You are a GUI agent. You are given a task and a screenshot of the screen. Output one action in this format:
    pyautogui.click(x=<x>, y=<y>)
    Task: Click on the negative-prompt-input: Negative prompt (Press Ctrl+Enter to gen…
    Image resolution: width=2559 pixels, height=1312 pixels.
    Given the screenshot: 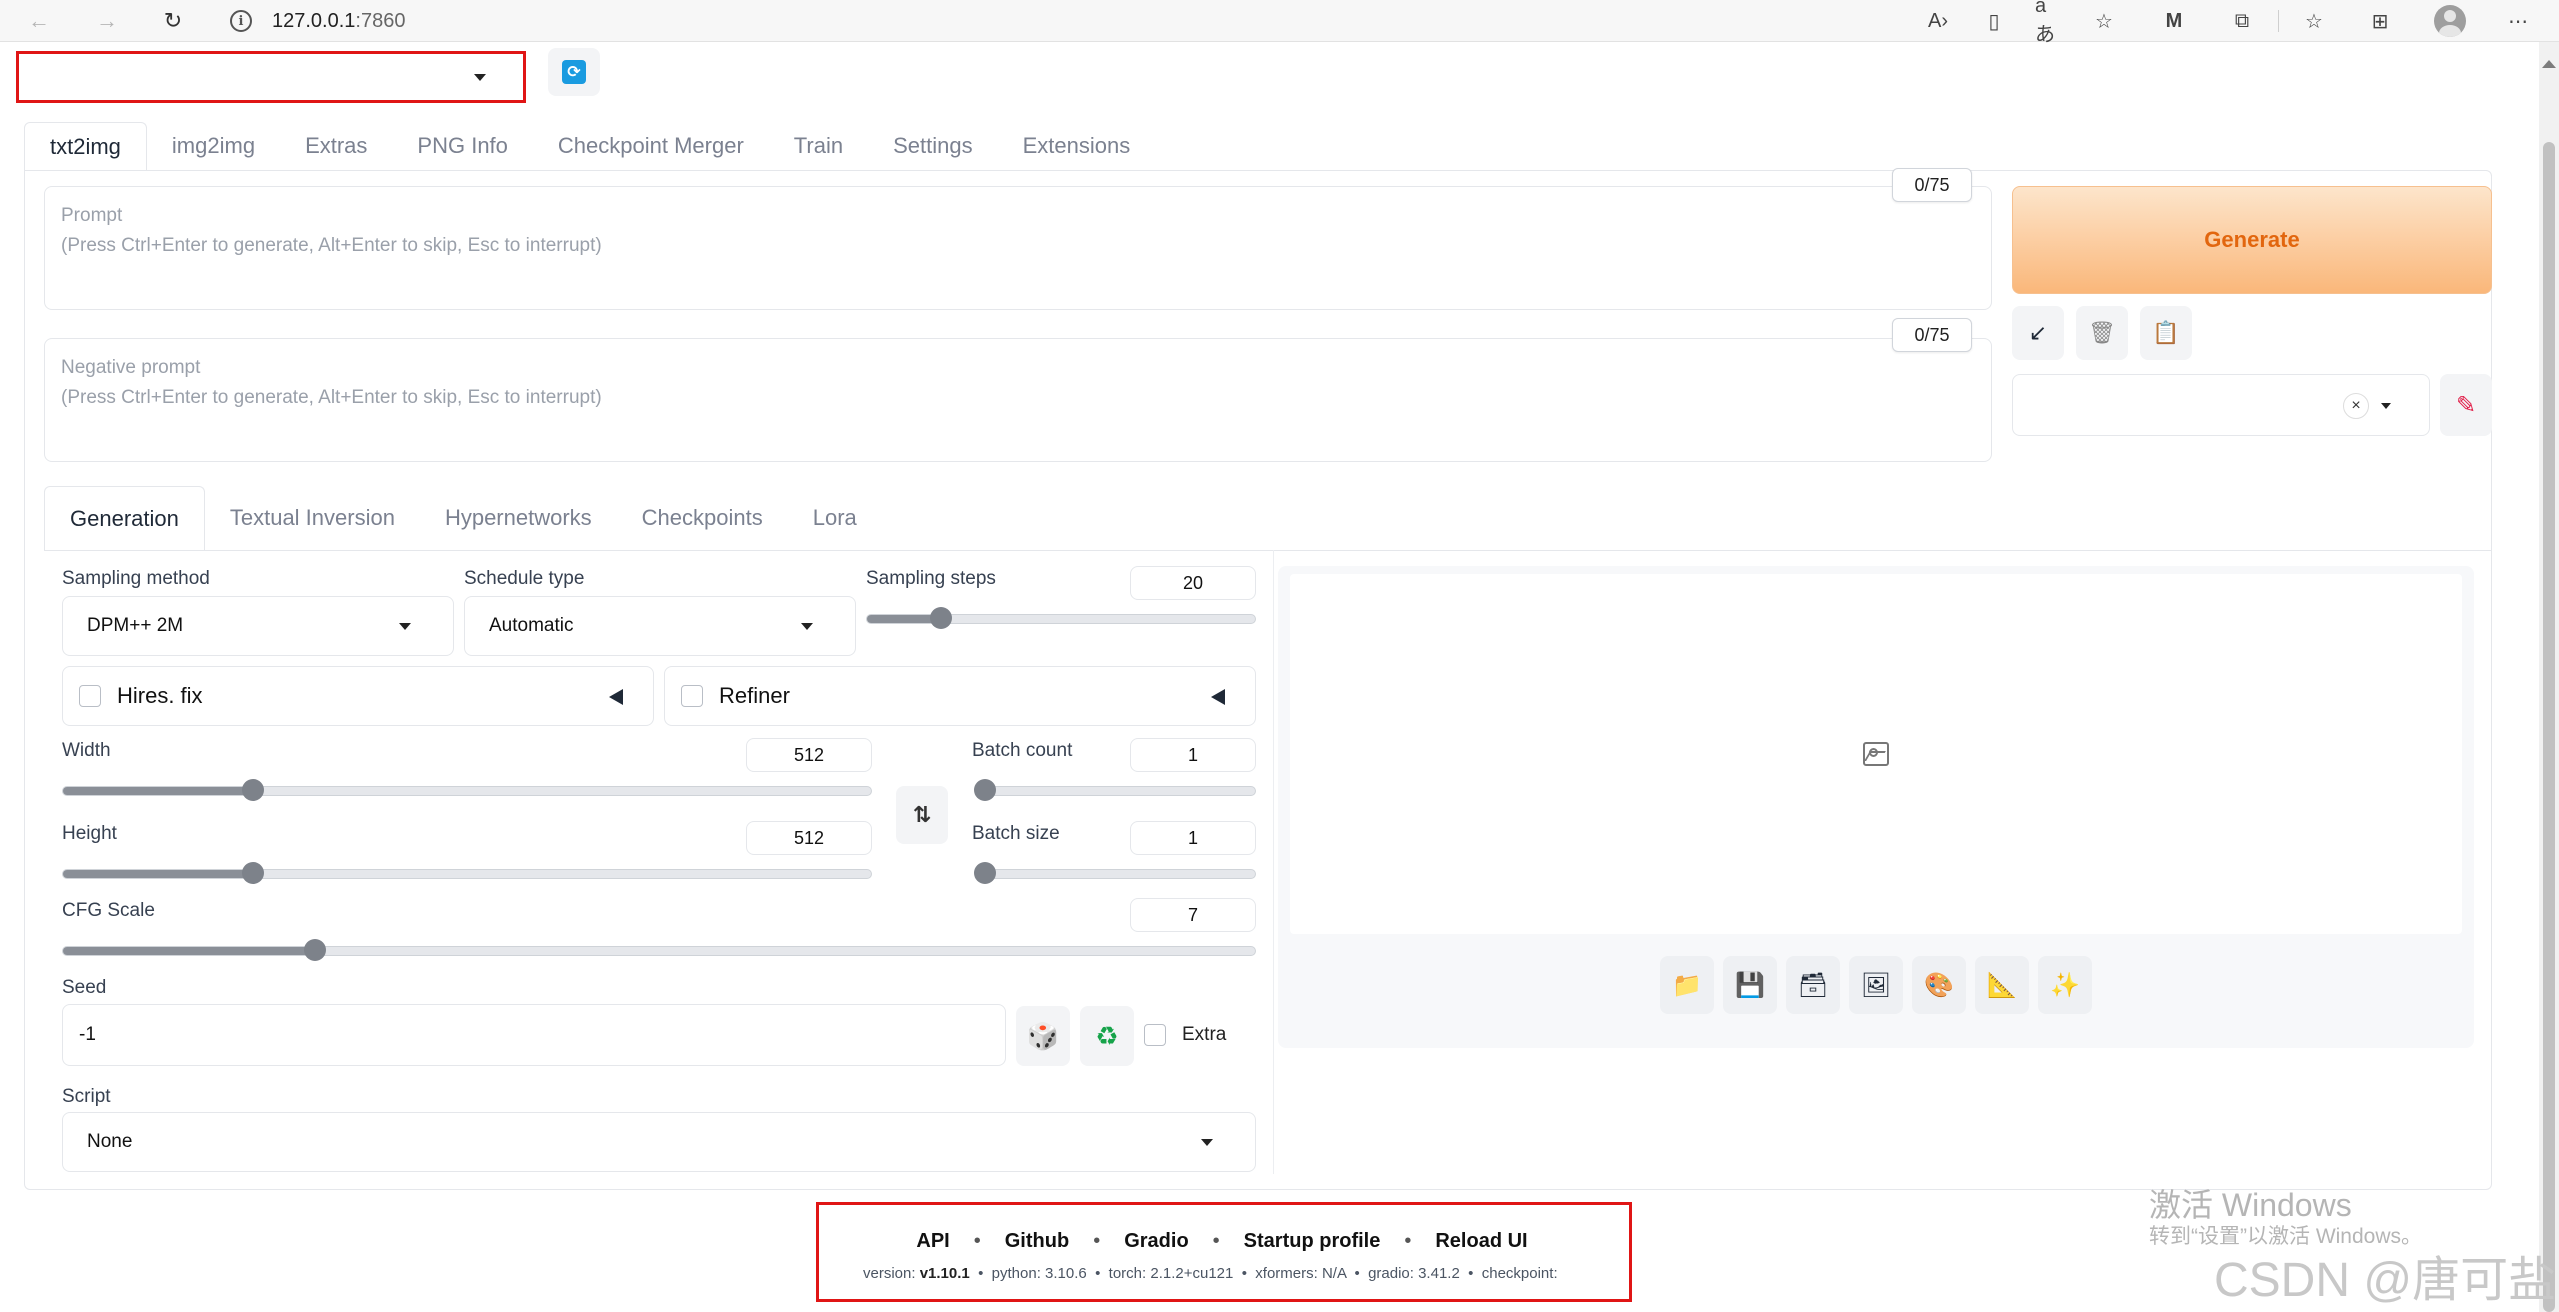 What is the action you would take?
    pyautogui.click(x=1018, y=400)
    